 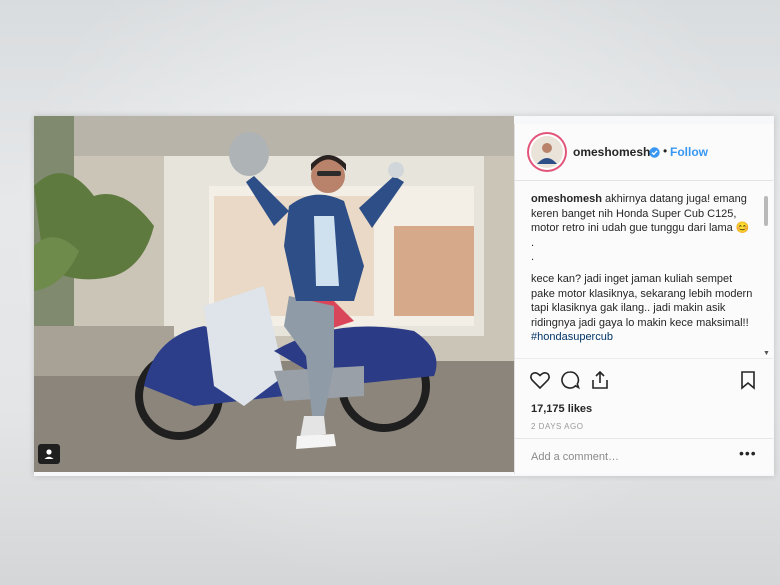 What do you see at coordinates (766, 353) in the screenshot?
I see `scroll-down-arrow-icon: ▼` at bounding box center [766, 353].